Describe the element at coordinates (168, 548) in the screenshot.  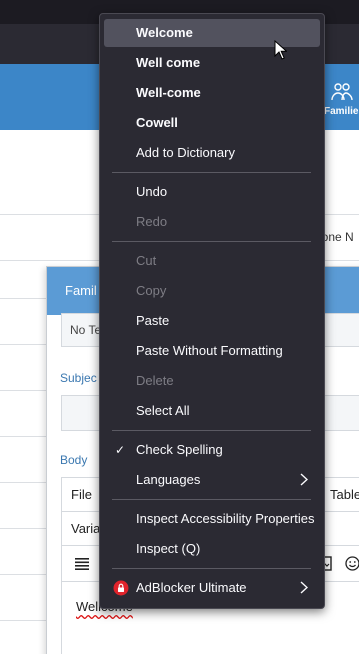
I see `menu-item-label: Inspect (Q)` at that location.